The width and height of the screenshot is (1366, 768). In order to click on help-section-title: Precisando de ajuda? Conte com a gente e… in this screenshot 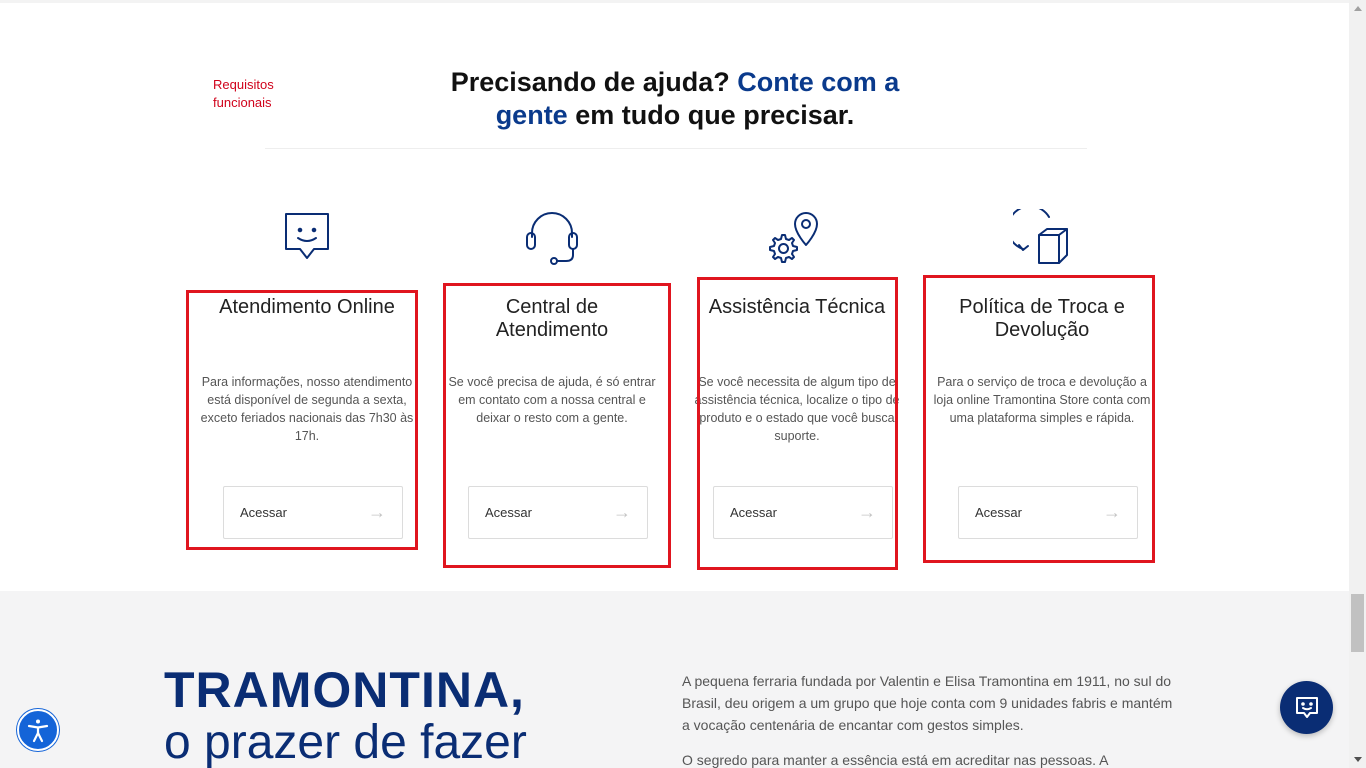, I will do `click(675, 99)`.